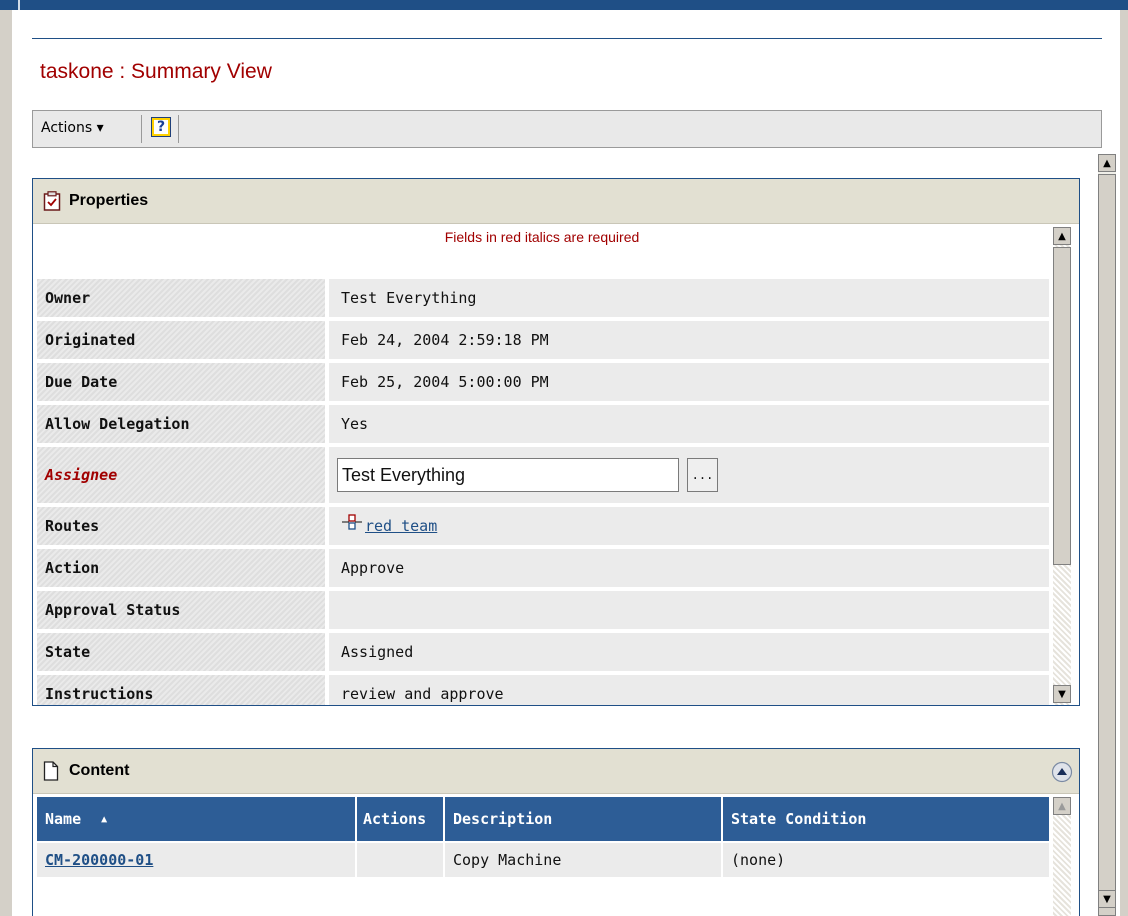  What do you see at coordinates (197, 860) in the screenshot?
I see `content-name-cell: CM-200000-01` at bounding box center [197, 860].